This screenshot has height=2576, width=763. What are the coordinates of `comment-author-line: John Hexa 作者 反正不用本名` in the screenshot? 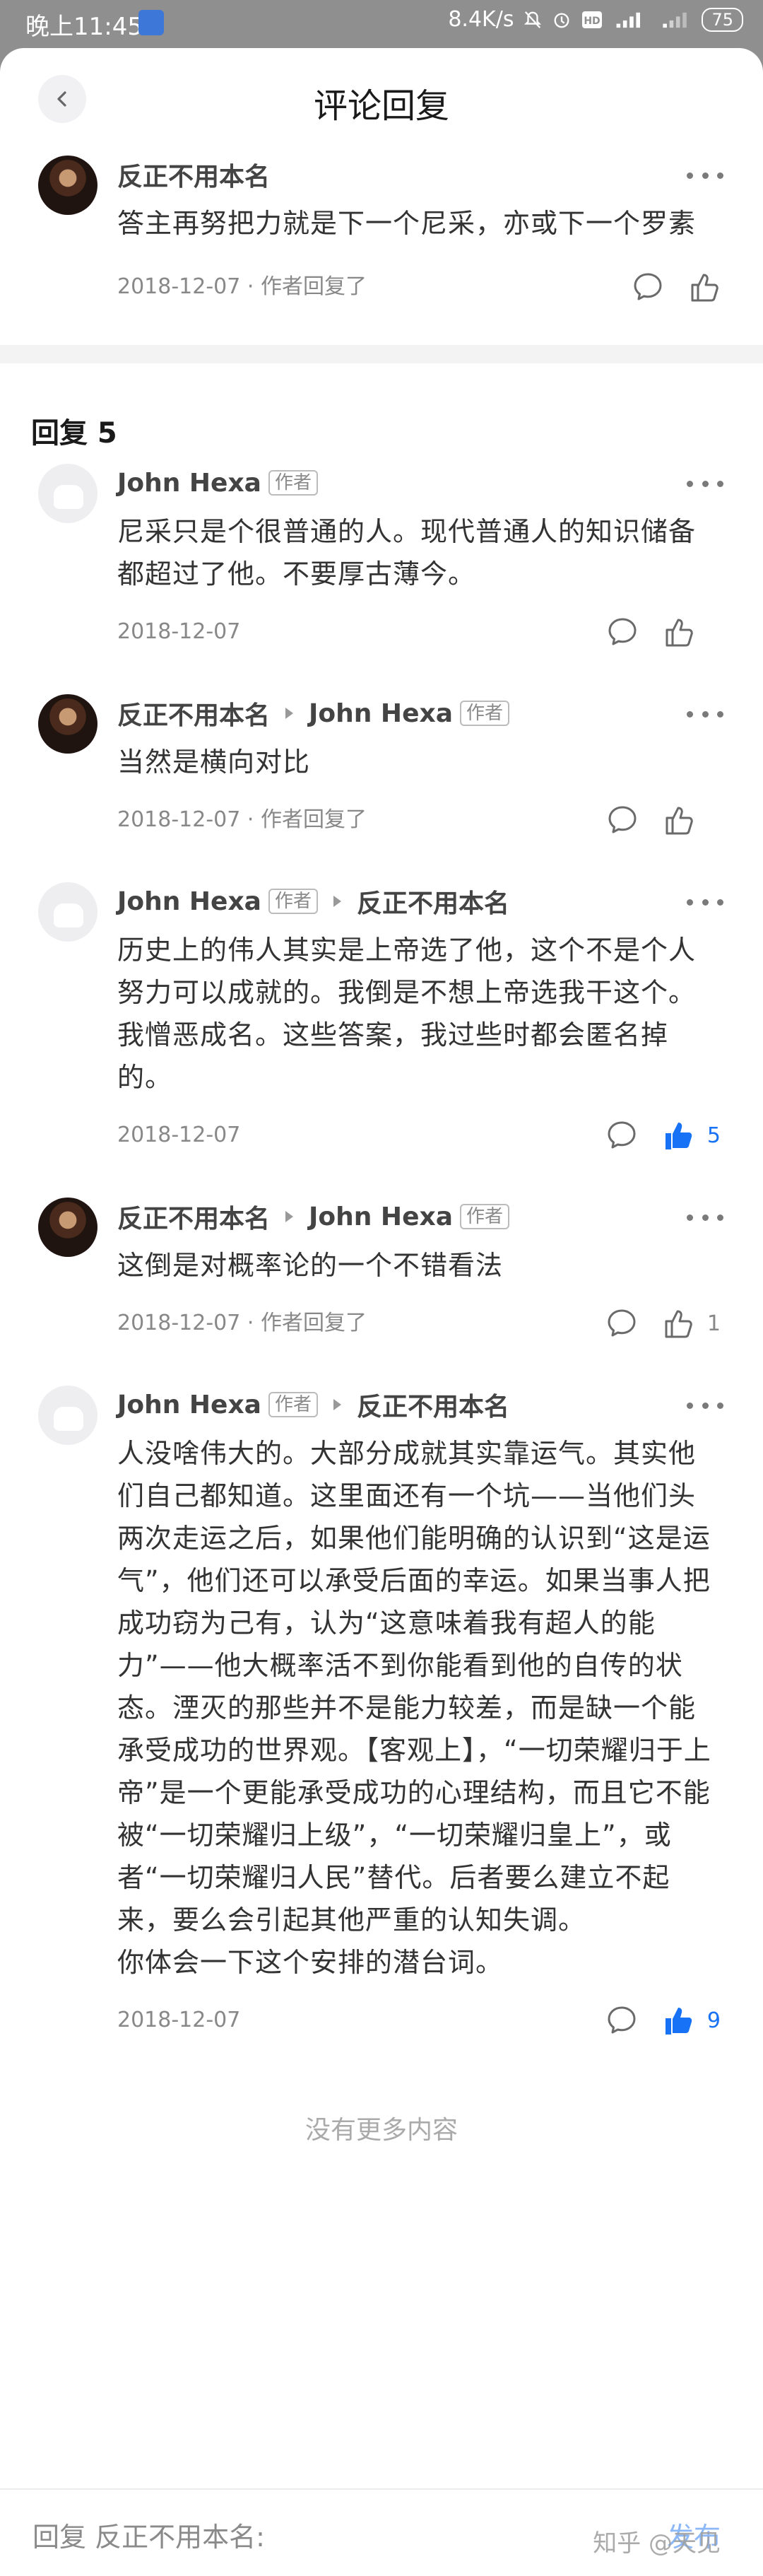 It's located at (419, 1405).